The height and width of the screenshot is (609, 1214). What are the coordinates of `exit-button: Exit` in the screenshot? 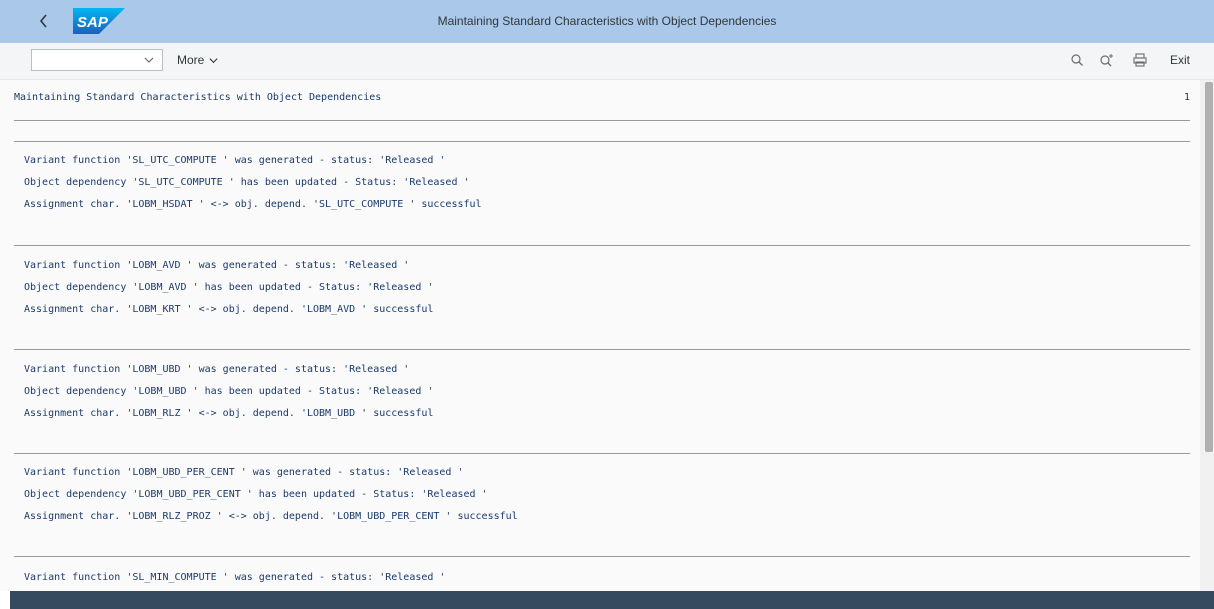 It's located at (1180, 60).